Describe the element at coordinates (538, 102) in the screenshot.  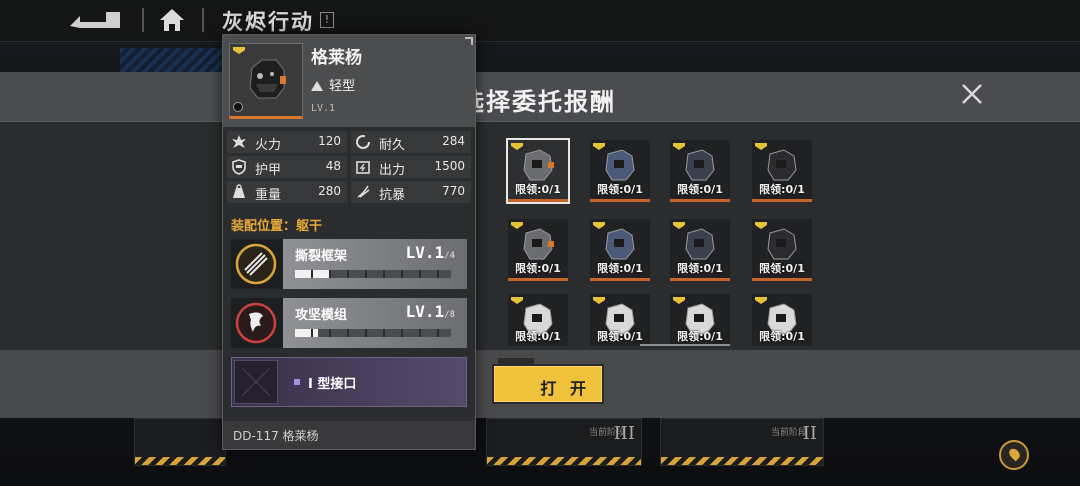
I see `modal-title: 选择委托报酬` at that location.